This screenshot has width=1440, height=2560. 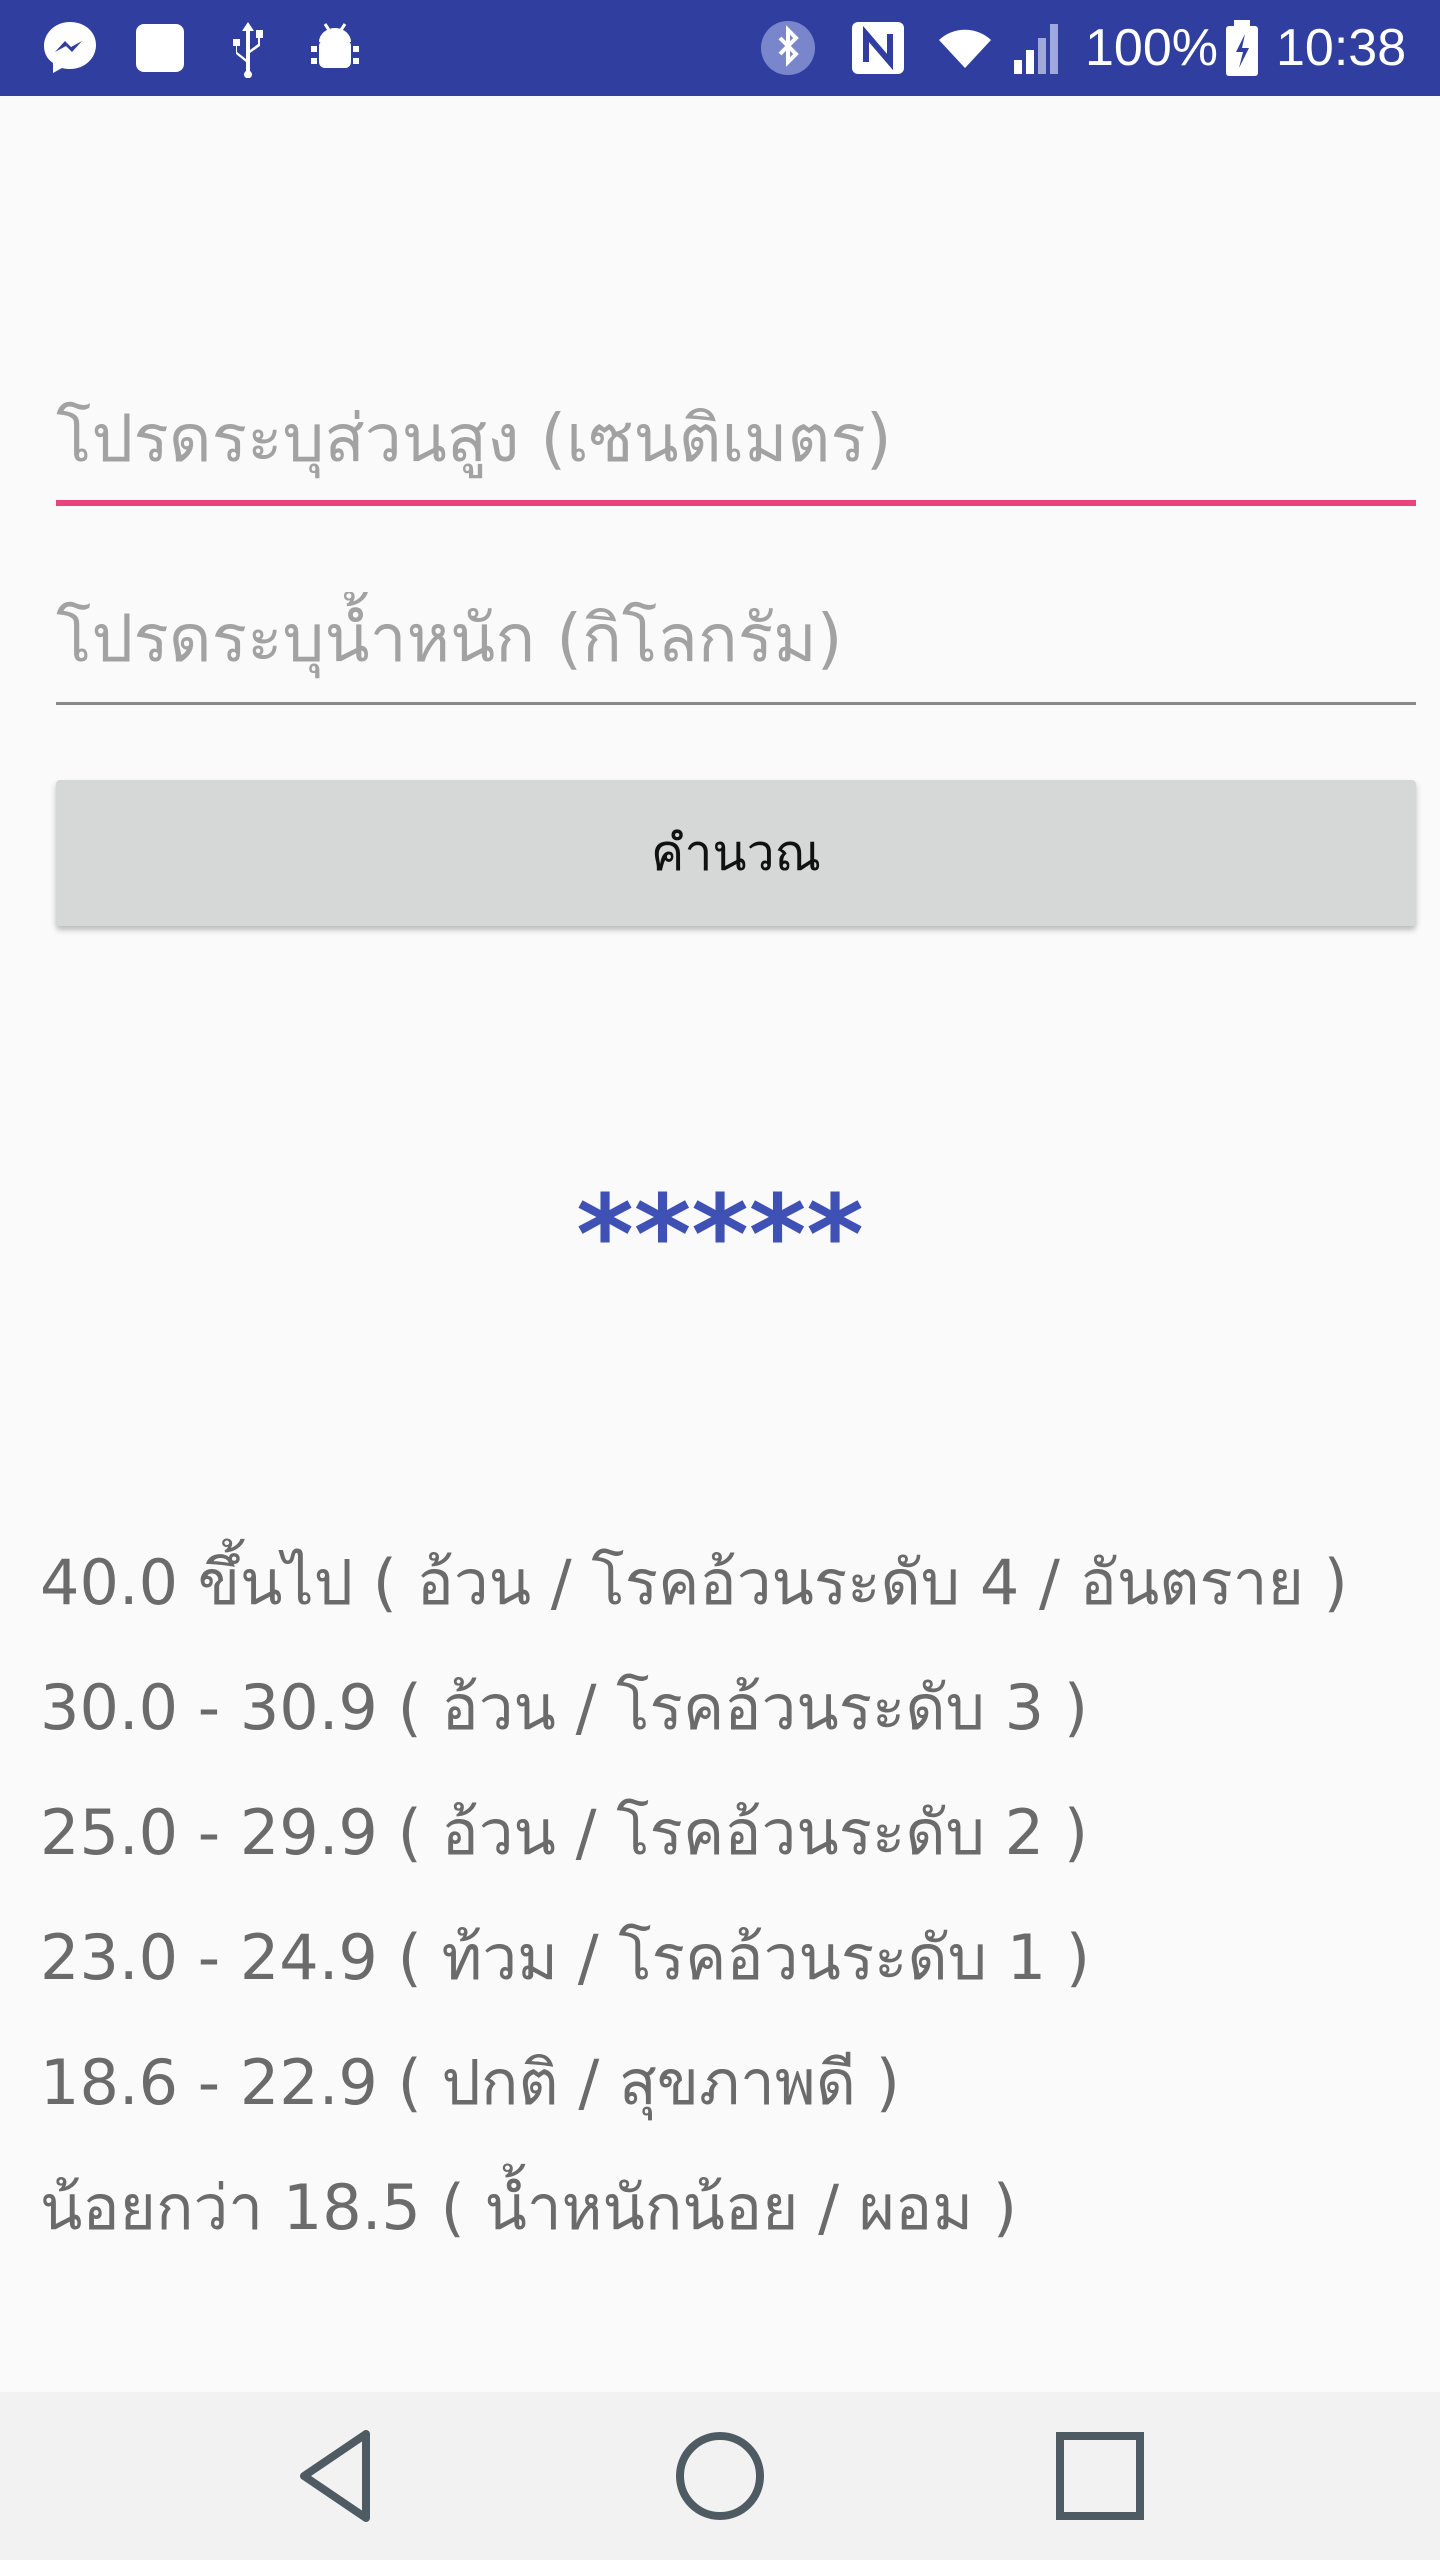 What do you see at coordinates (248, 50) in the screenshot?
I see `usb-icon` at bounding box center [248, 50].